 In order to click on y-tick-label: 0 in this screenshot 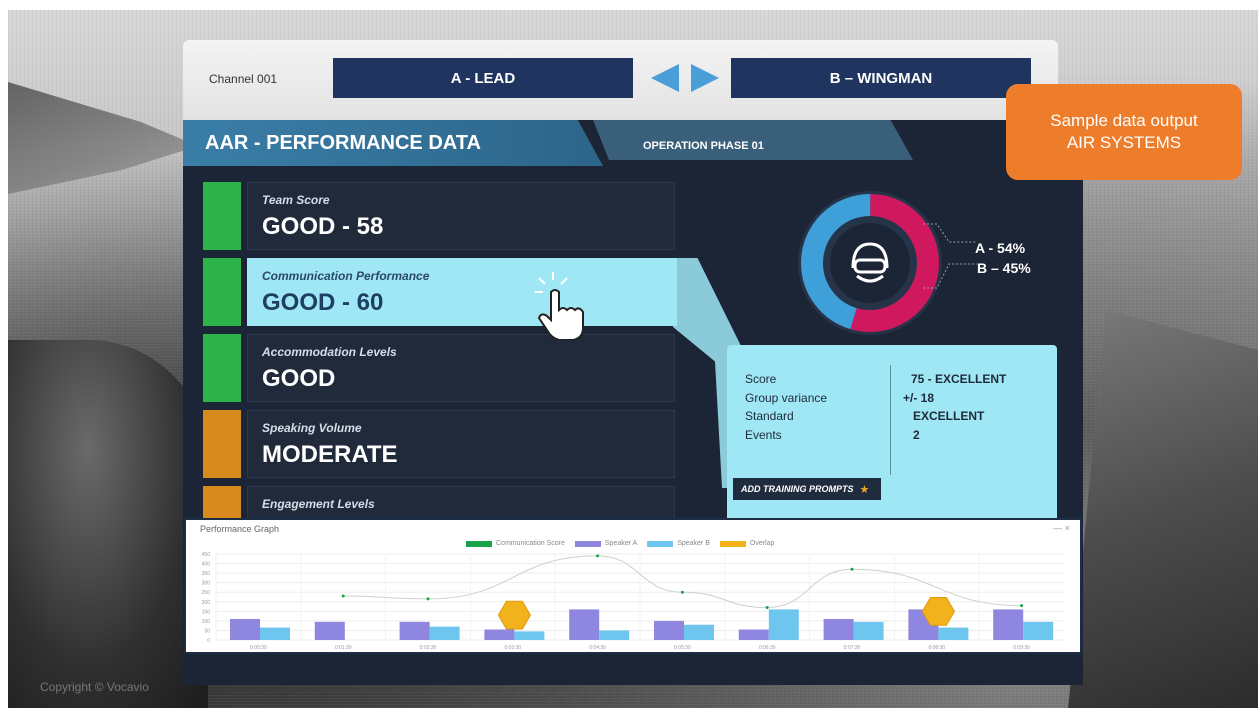, I will do `click(208, 641)`.